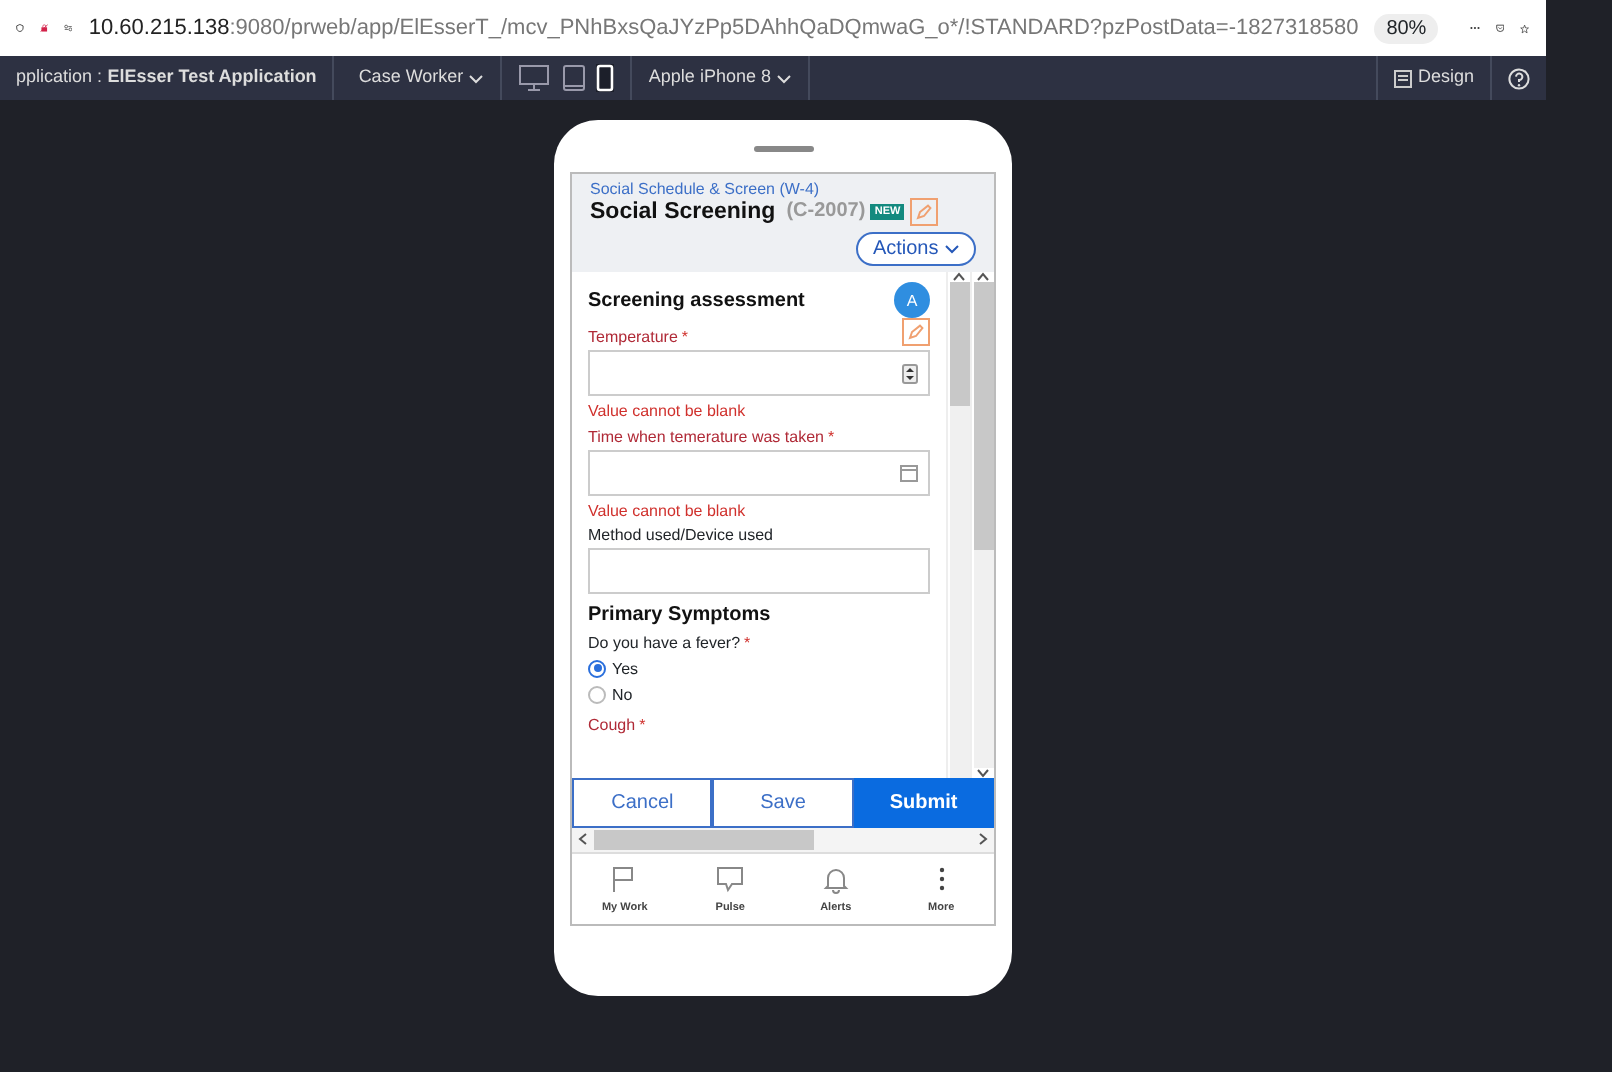  I want to click on scroll-right-icon, so click(983, 839).